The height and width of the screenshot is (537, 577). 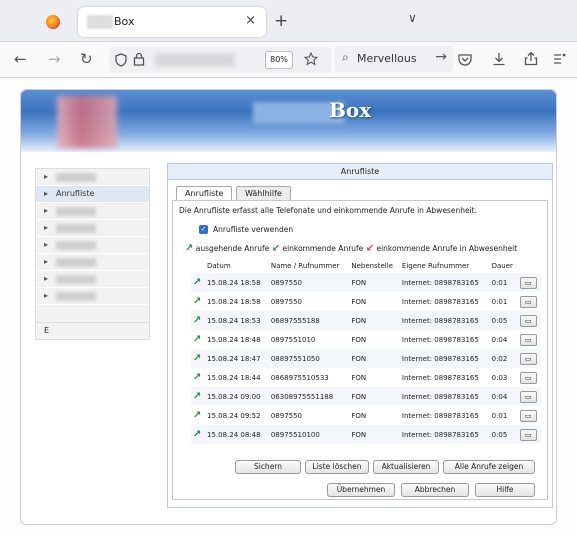 I want to click on tab-list-icon: ∨, so click(x=412, y=18).